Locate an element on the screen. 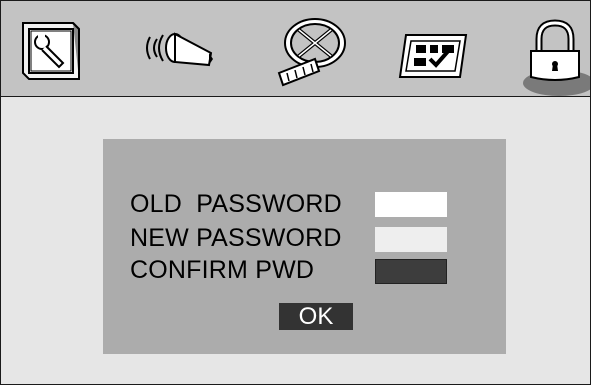  tab-preference is located at coordinates (438, 48).